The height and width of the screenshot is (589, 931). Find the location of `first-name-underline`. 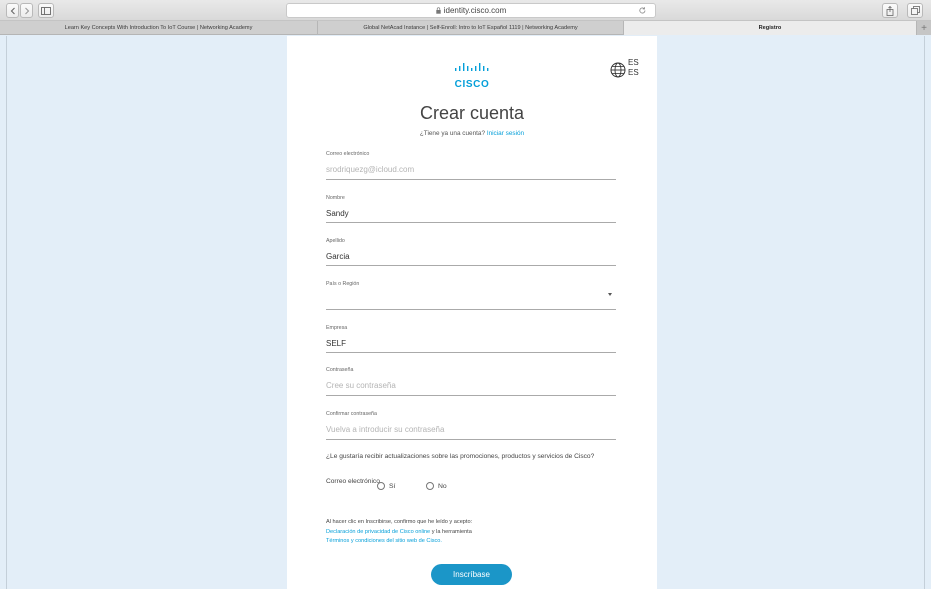

first-name-underline is located at coordinates (471, 222).